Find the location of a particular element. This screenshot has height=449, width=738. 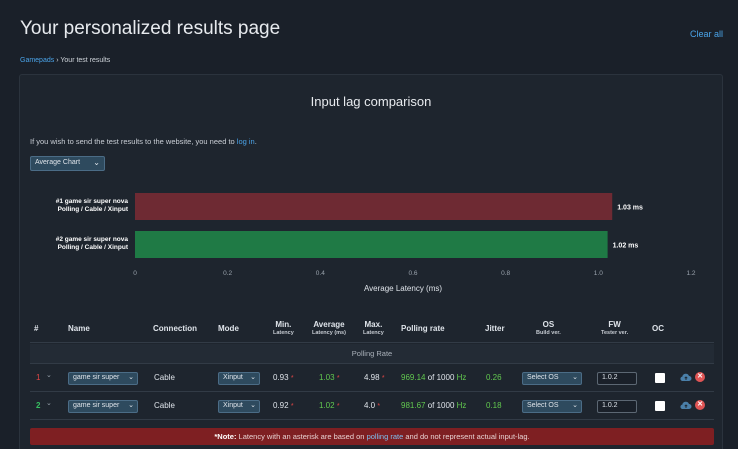

header-avg-label: Average is located at coordinates (329, 324).